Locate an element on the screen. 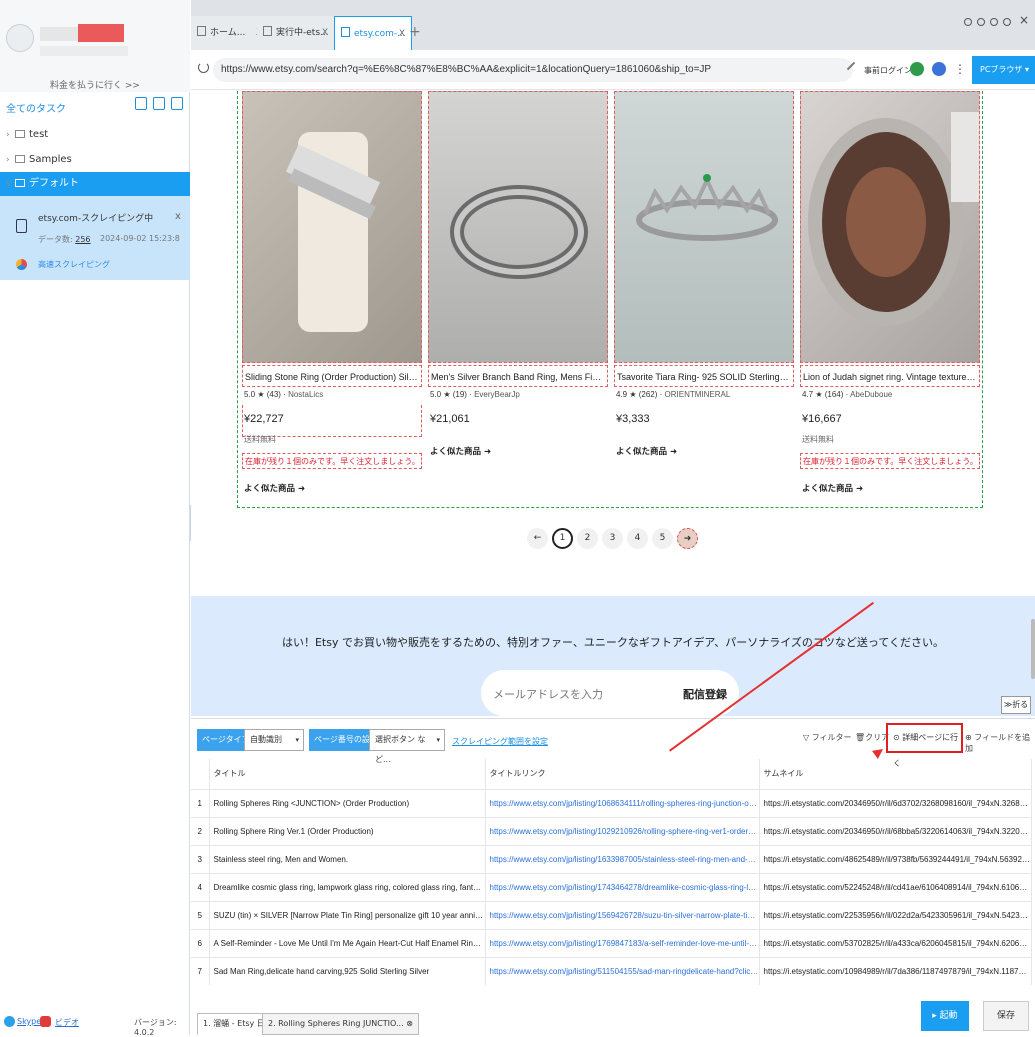  all-tasks-label: 全てのタスク is located at coordinates (36, 107).